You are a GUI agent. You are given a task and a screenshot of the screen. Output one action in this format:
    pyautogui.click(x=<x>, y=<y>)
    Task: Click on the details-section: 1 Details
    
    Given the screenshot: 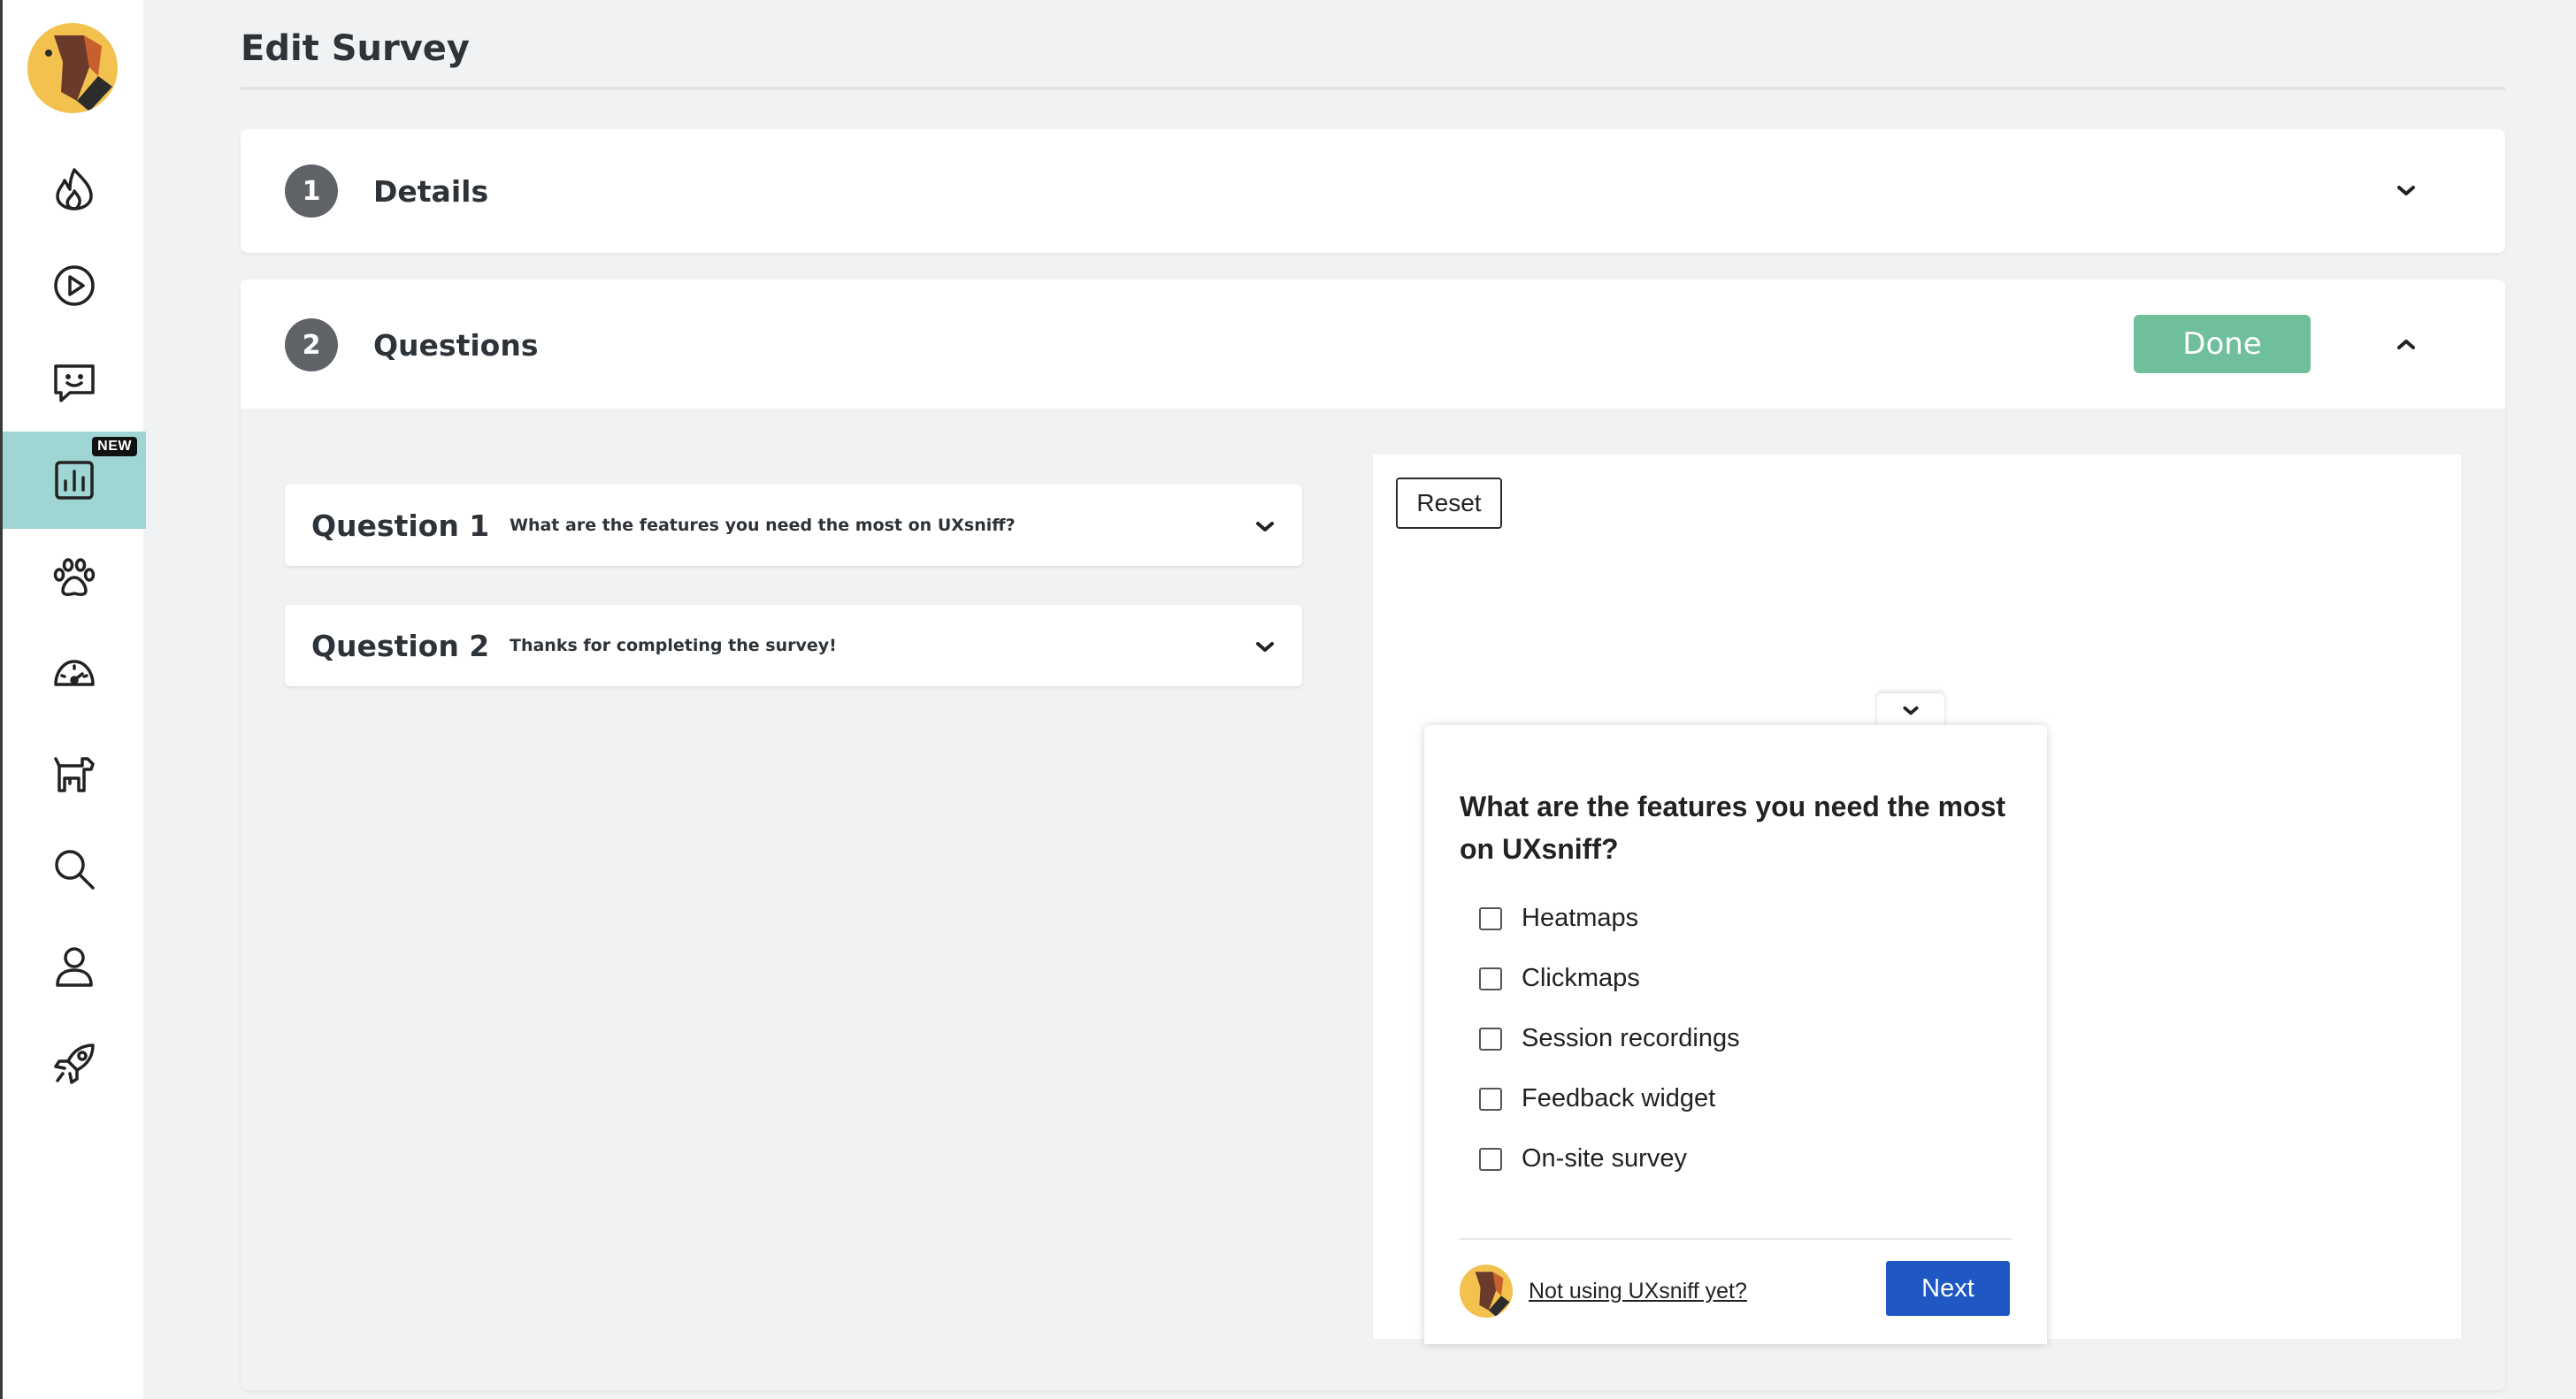 What is the action you would take?
    pyautogui.click(x=1373, y=191)
    